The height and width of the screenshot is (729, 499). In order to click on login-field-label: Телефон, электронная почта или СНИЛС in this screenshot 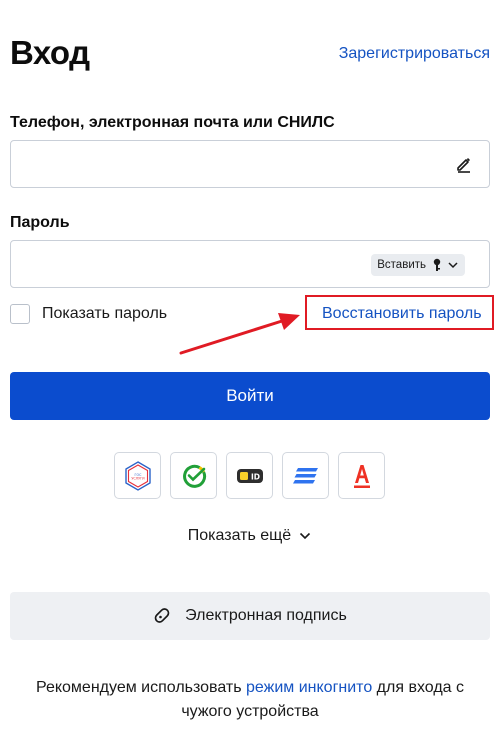, I will do `click(172, 122)`.